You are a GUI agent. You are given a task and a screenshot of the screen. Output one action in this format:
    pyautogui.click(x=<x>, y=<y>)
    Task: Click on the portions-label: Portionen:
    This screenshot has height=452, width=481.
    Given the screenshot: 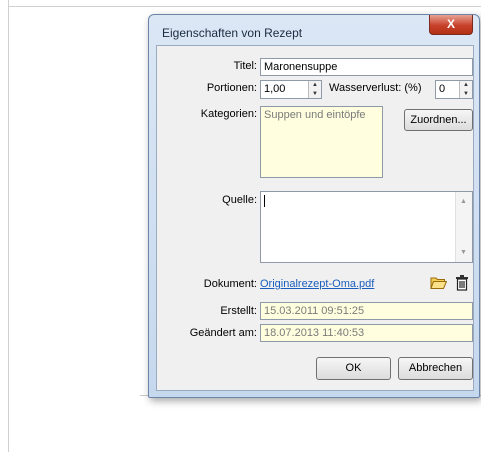 What is the action you would take?
    pyautogui.click(x=231, y=88)
    